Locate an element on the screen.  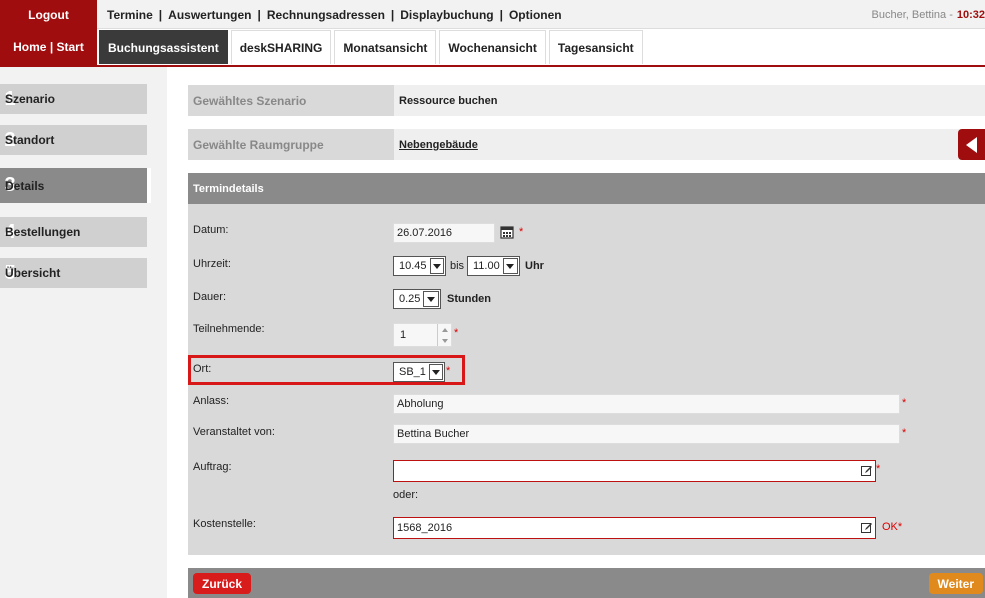
user-name: Bucher, Bettina - is located at coordinates (912, 14).